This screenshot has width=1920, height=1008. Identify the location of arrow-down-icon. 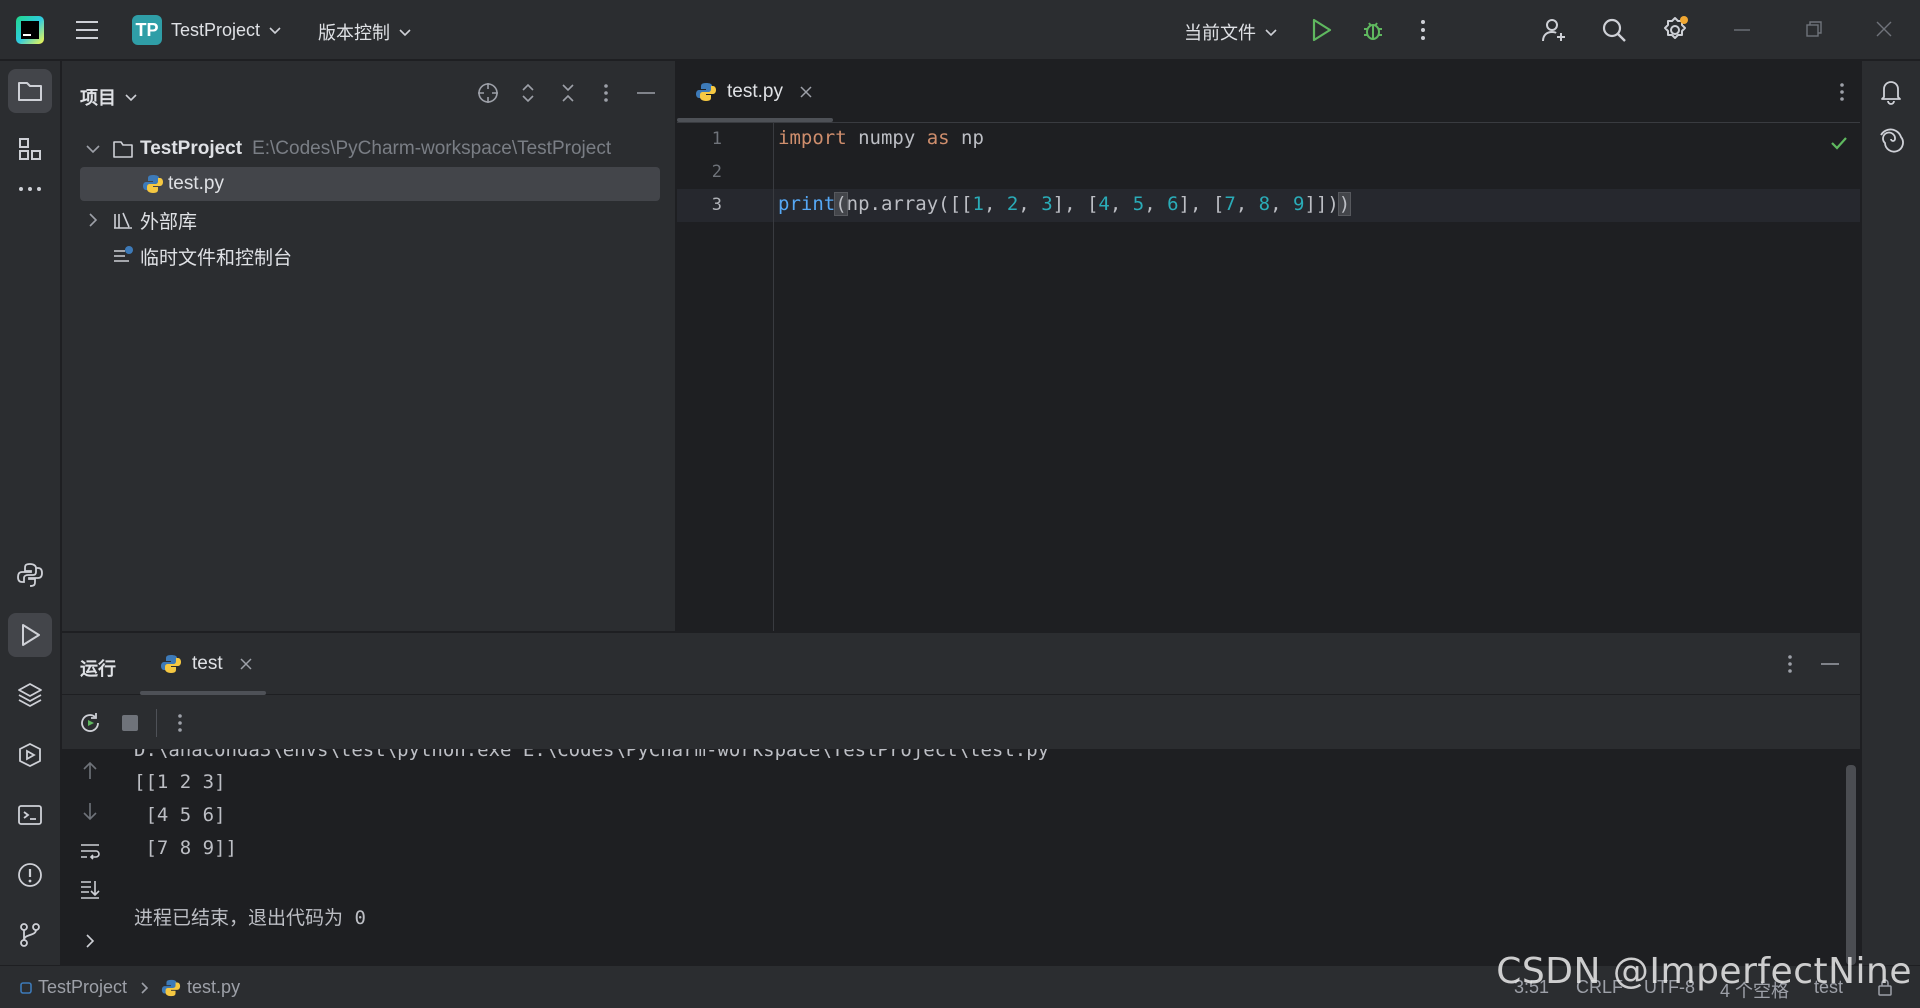
(90, 811).